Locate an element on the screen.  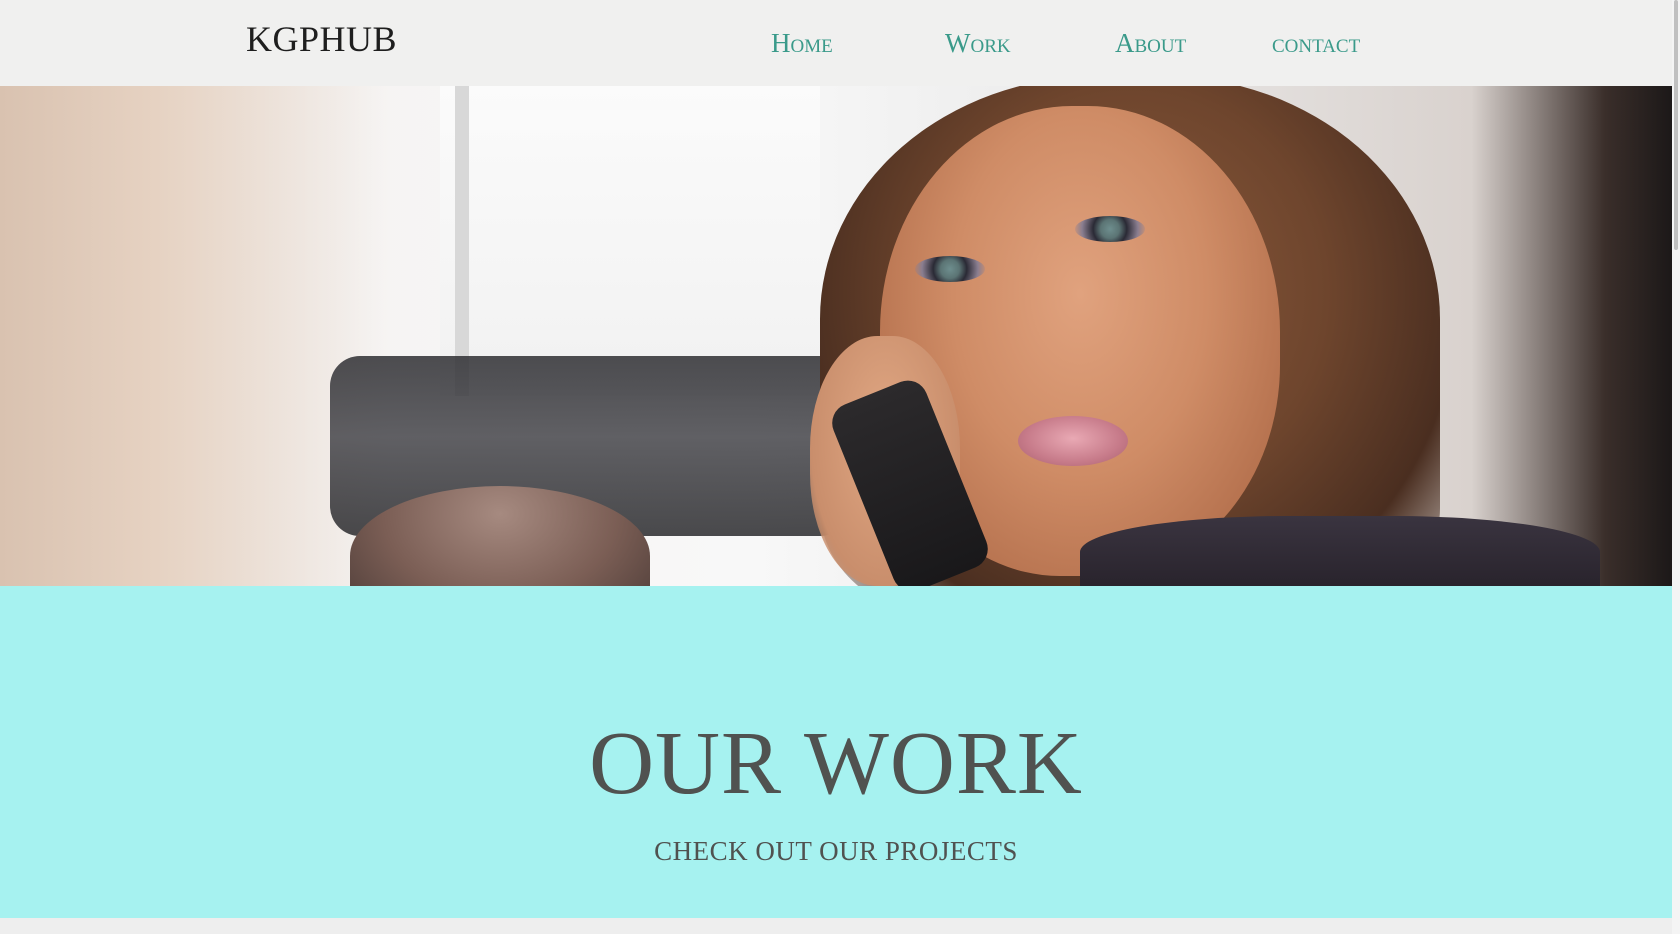
section-subtitle: CHECK OUT OUR PROJECTS is located at coordinates (836, 851).